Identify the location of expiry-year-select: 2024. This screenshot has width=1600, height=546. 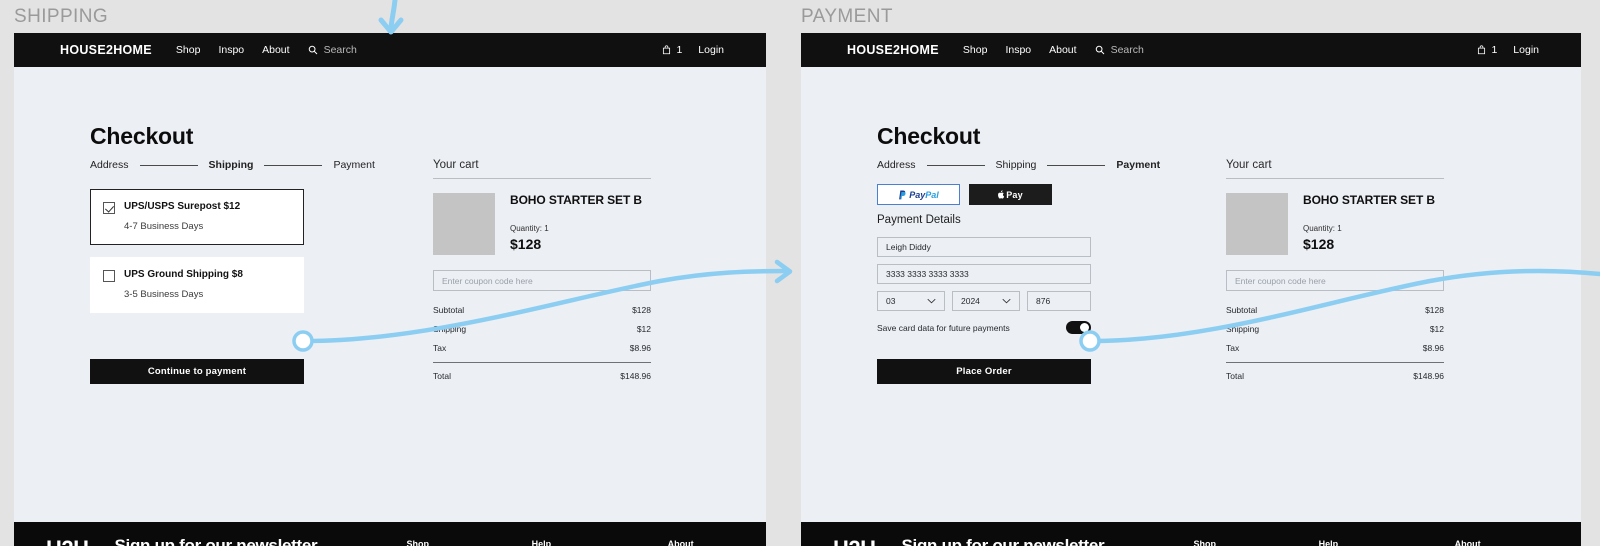
(986, 301).